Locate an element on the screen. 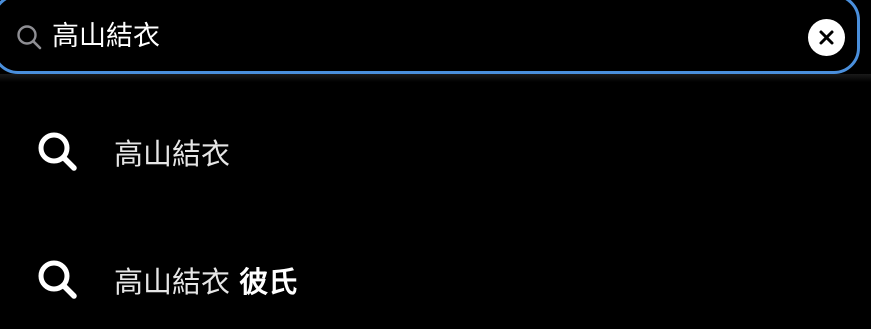 This screenshot has width=871, height=329. suggestion-text: 高山結衣 彼氏 is located at coordinates (205, 280).